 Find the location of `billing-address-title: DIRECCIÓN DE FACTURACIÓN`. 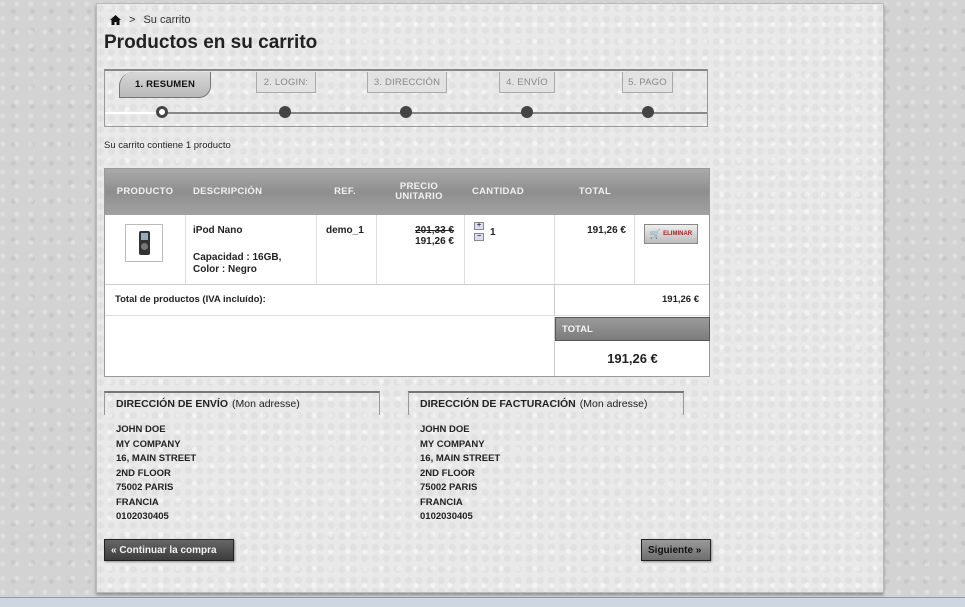

billing-address-title: DIRECCIÓN DE FACTURACIÓN is located at coordinates (498, 404).